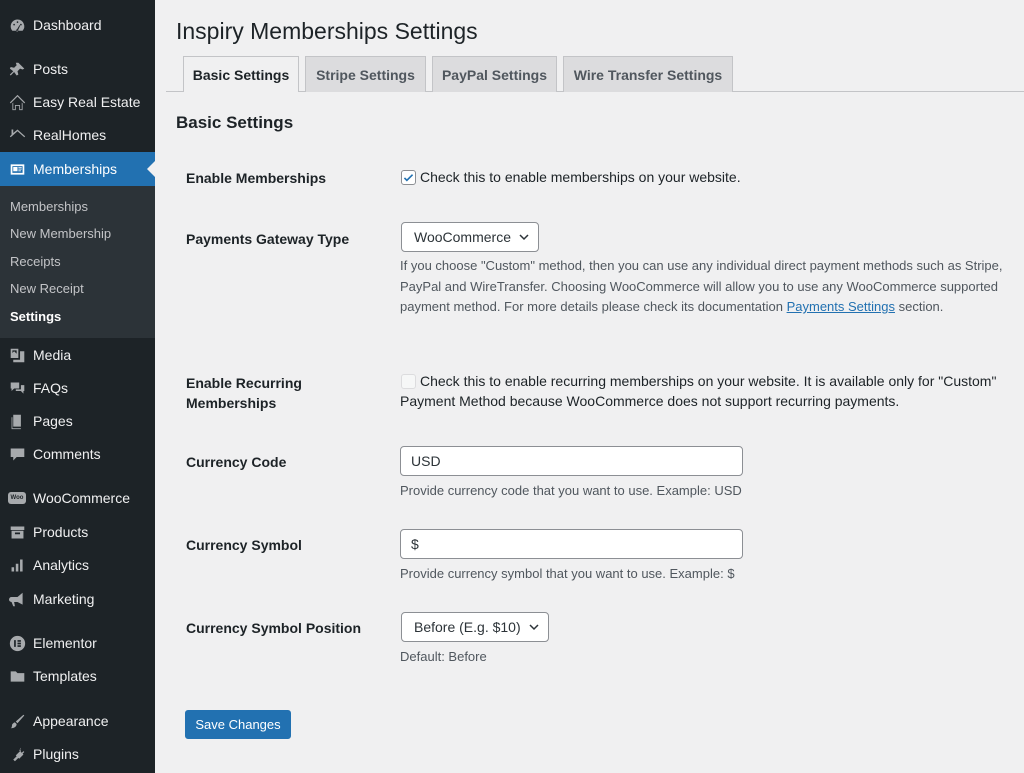 The image size is (1024, 773). I want to click on bar-chart-icon, so click(17, 565).